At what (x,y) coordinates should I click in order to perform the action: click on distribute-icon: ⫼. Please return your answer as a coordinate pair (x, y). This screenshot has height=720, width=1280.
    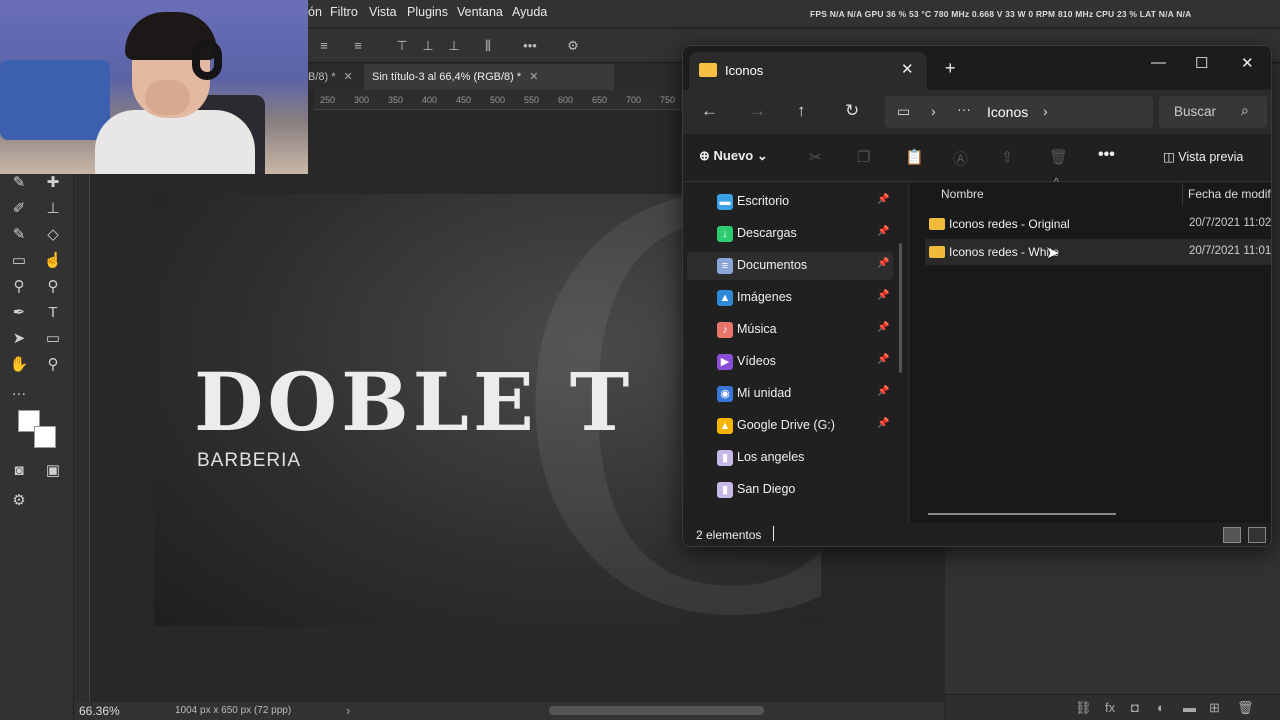
    Looking at the image, I should click on (488, 46).